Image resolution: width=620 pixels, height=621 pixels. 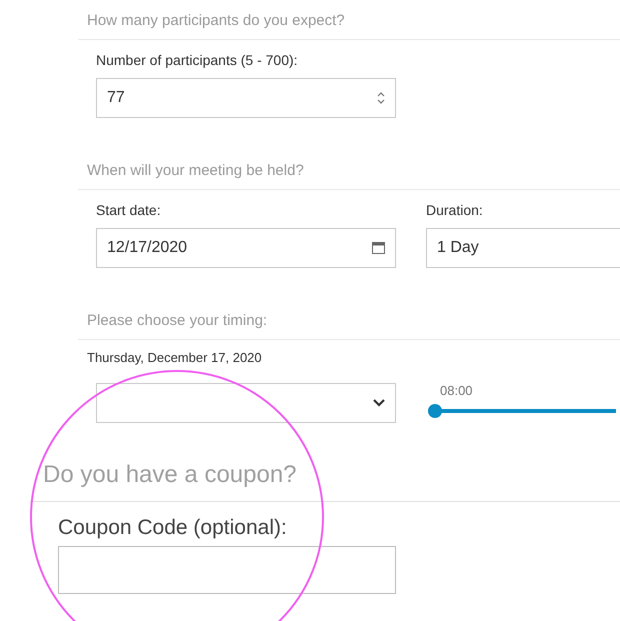 What do you see at coordinates (349, 26) in the screenshot?
I see `section-heading: How many participants do you expect?` at bounding box center [349, 26].